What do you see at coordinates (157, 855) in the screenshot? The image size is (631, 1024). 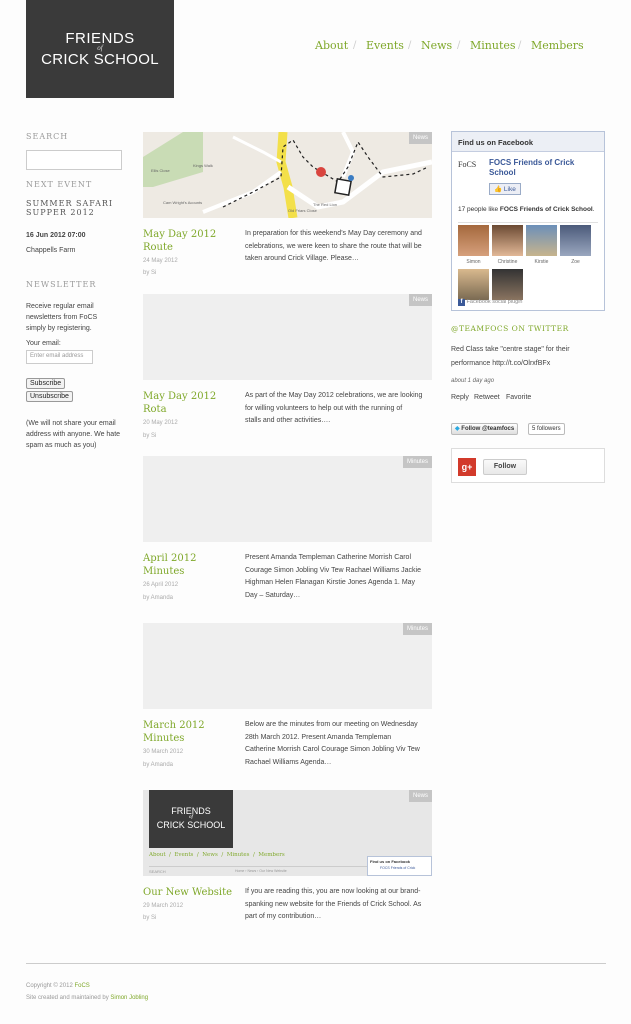 I see `thumb-nav-item: About` at bounding box center [157, 855].